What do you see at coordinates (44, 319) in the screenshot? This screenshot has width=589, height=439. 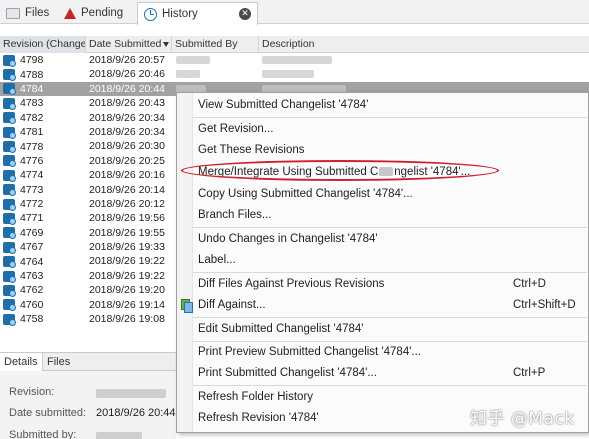 I see `revision-cell: 4758` at bounding box center [44, 319].